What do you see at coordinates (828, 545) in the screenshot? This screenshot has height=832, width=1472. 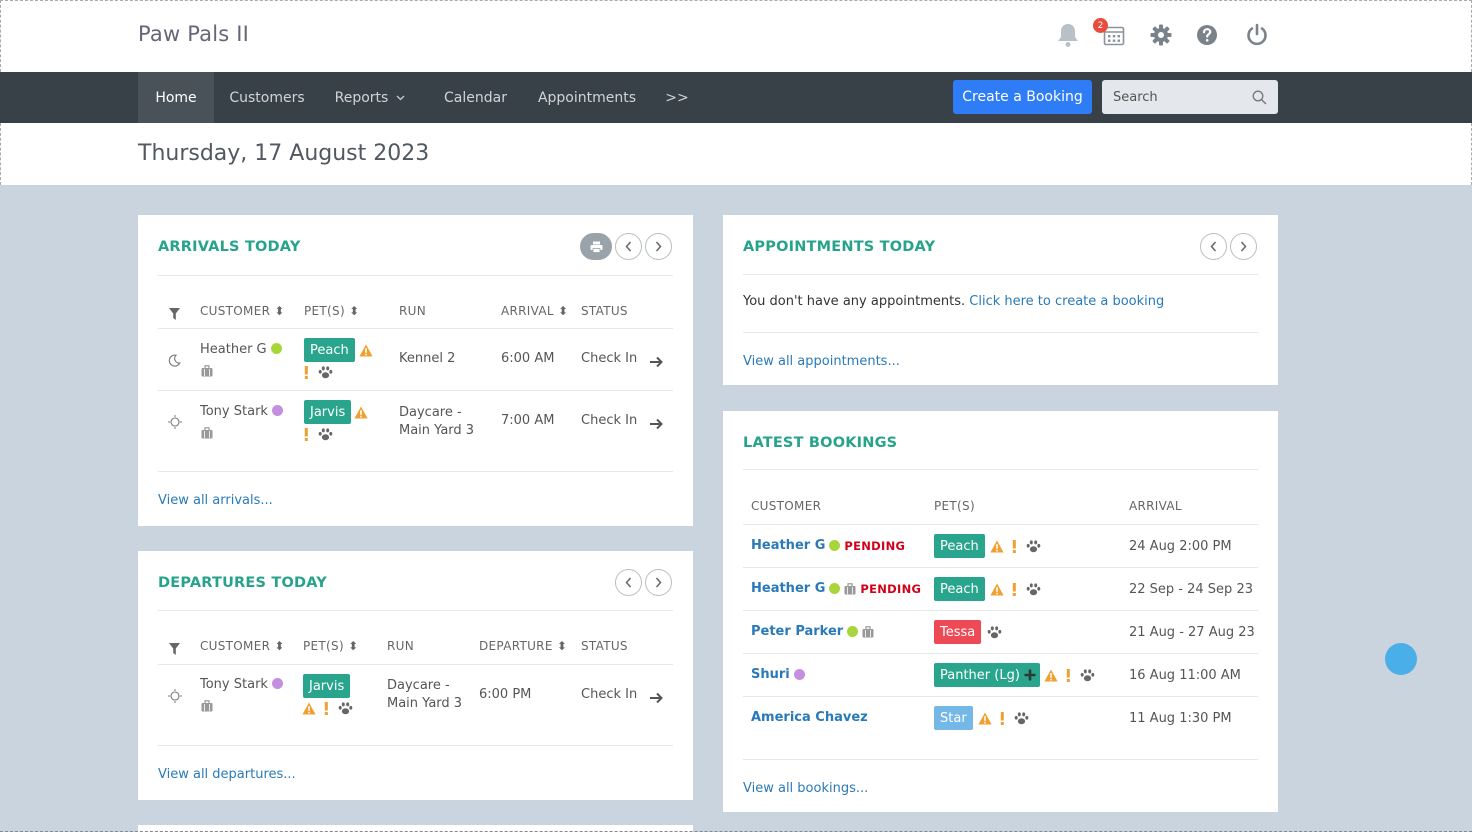 I see `booking-customer-1: Heather G PENDING` at bounding box center [828, 545].